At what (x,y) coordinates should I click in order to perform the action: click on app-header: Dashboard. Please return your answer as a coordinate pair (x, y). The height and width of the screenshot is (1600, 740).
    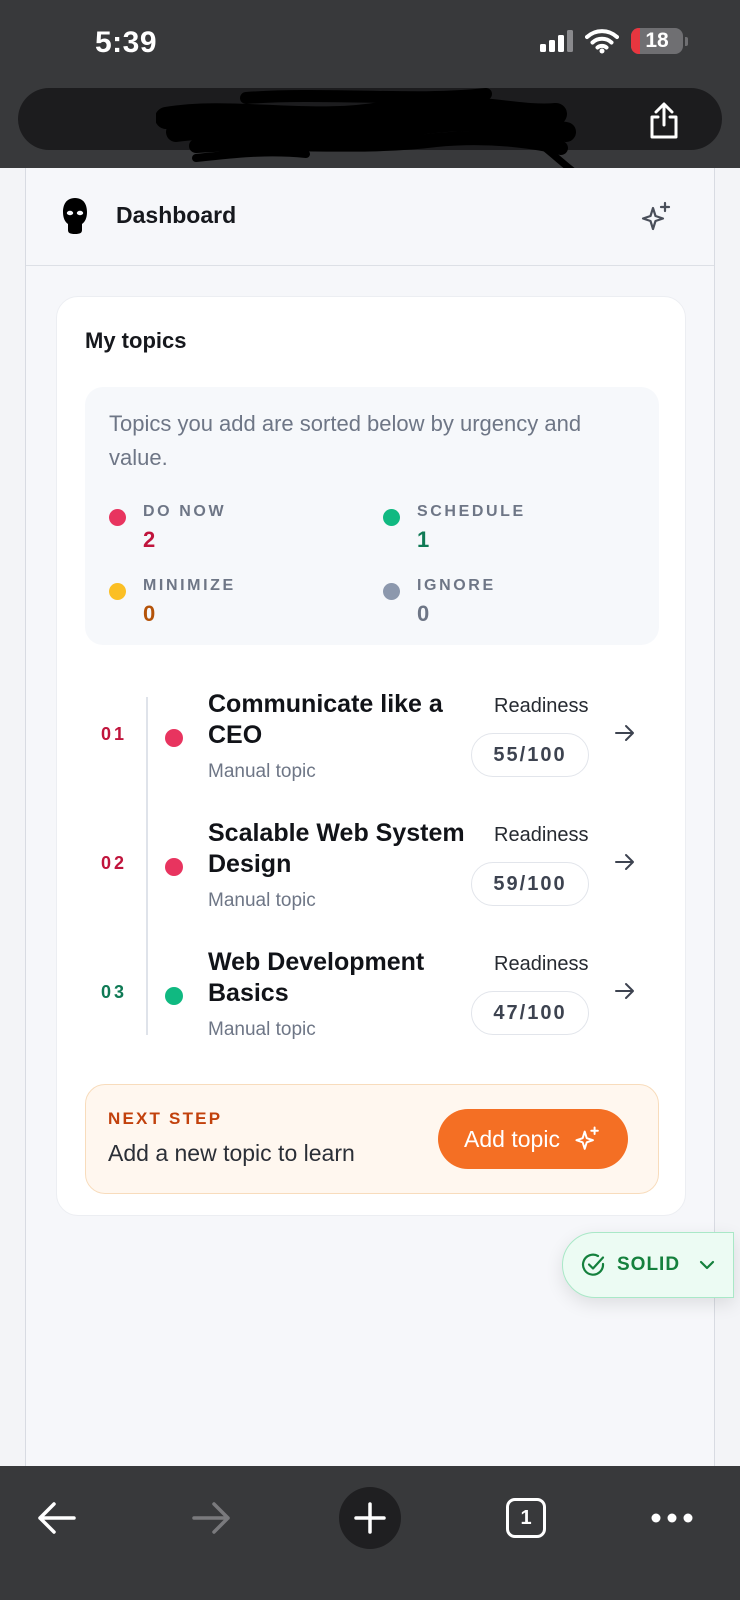
    Looking at the image, I should click on (370, 217).